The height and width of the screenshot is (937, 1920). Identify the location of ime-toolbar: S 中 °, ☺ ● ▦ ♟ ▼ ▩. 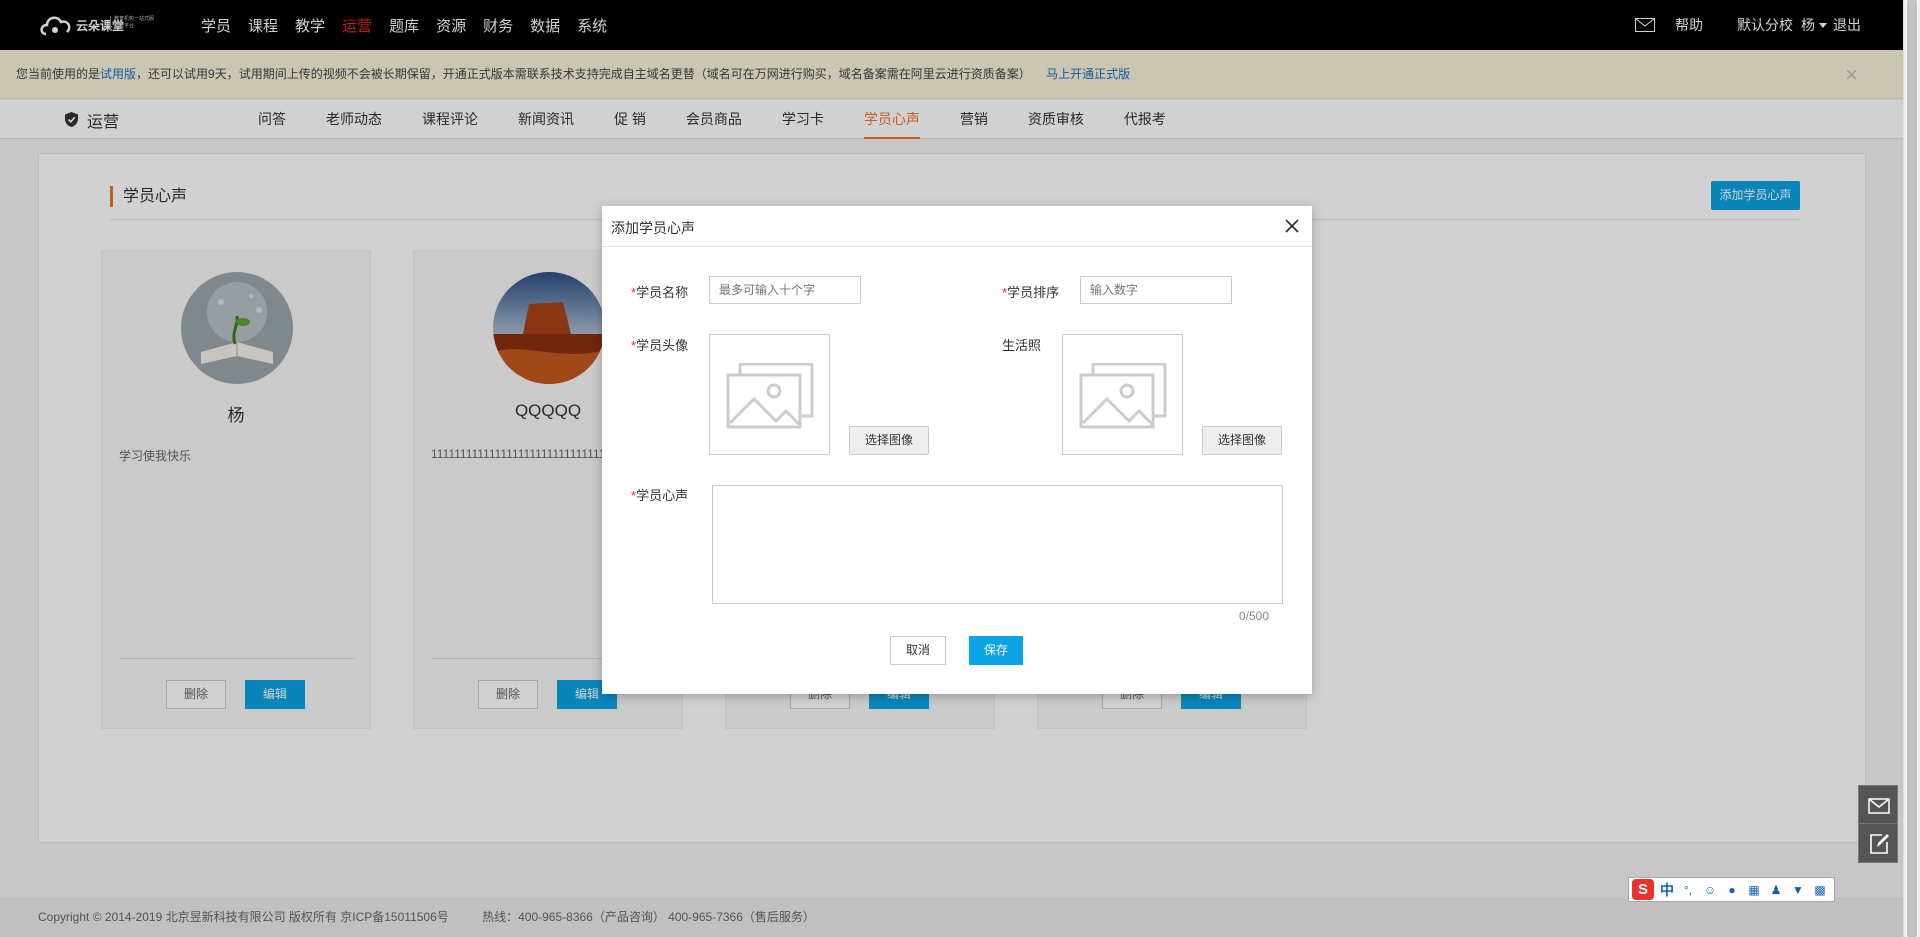
(1731, 889).